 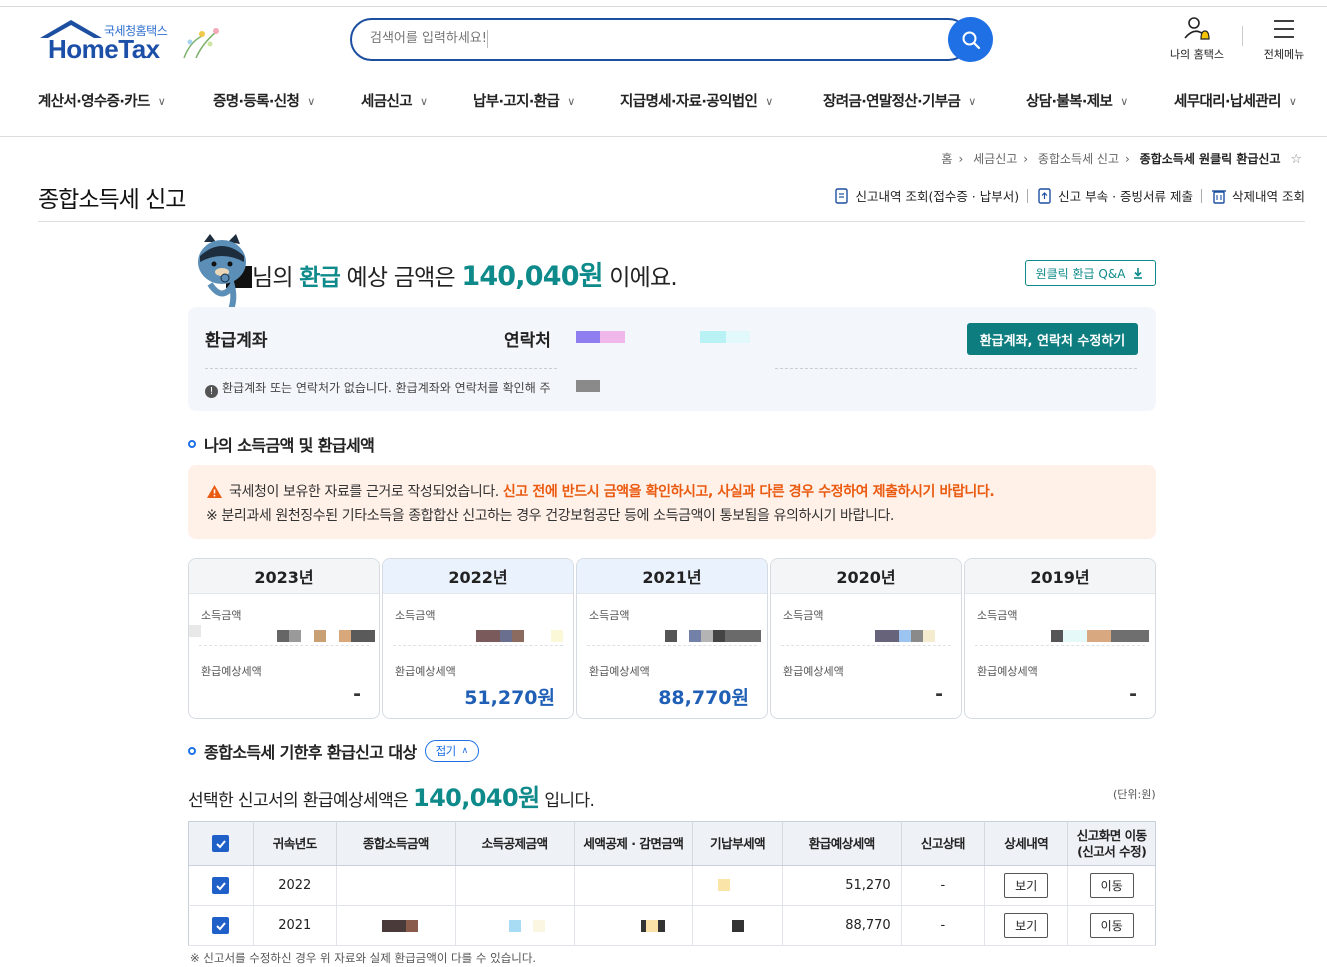 I want to click on summary-prefix: 님의, so click(x=273, y=278).